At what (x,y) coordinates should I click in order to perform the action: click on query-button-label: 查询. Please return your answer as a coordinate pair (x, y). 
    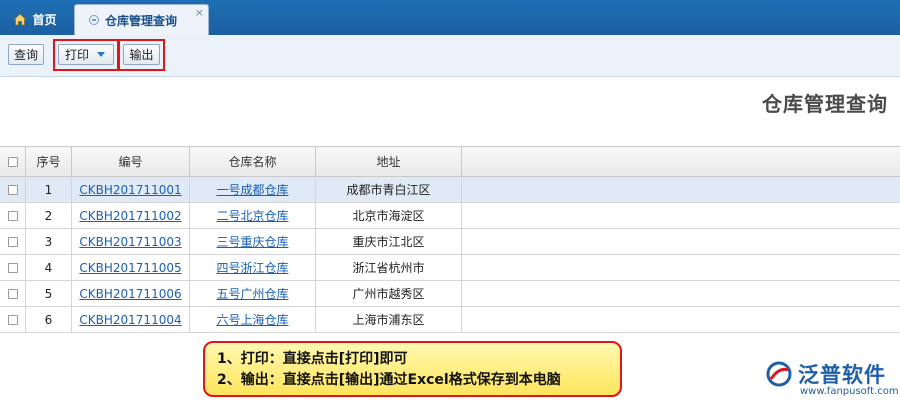
    Looking at the image, I should click on (25, 55).